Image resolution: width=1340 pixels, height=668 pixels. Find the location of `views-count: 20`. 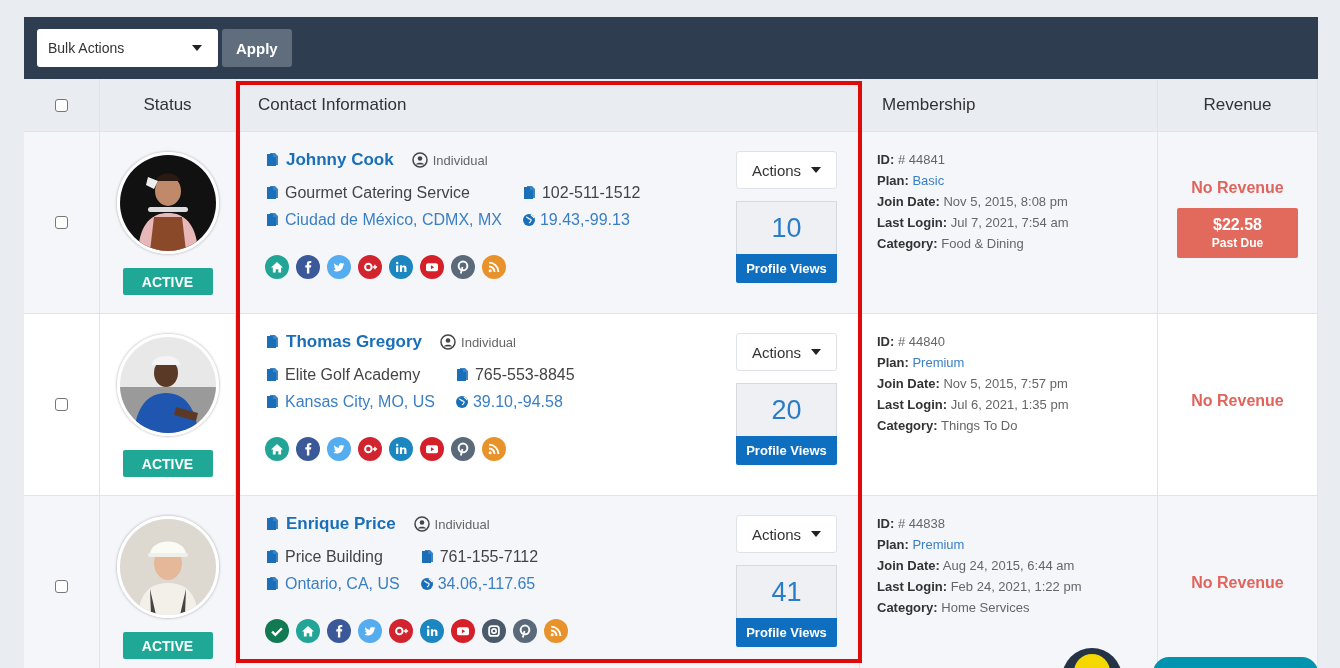

views-count: 20 is located at coordinates (786, 409).